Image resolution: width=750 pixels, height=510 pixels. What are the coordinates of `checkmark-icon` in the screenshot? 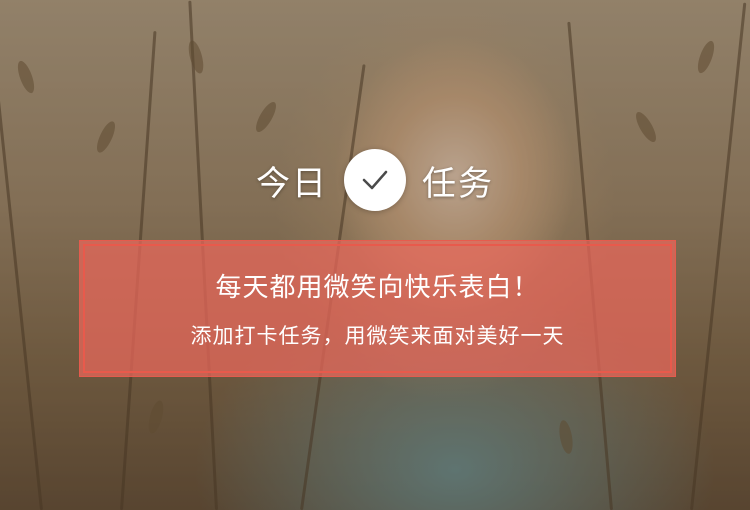 It's located at (375, 180).